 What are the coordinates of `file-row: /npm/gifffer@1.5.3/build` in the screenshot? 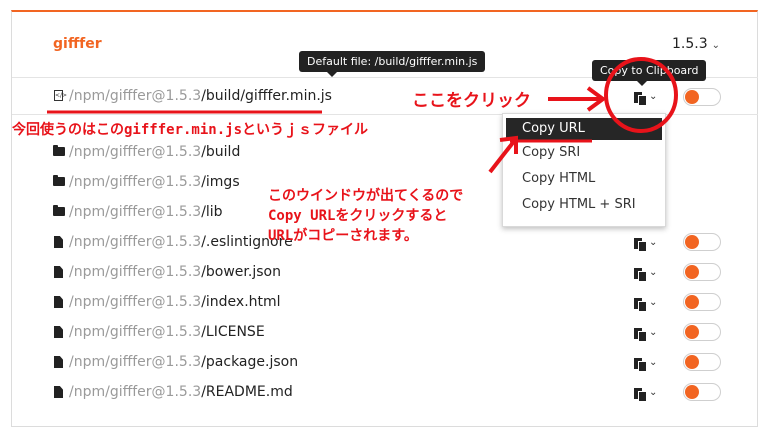 It's located at (146, 152).